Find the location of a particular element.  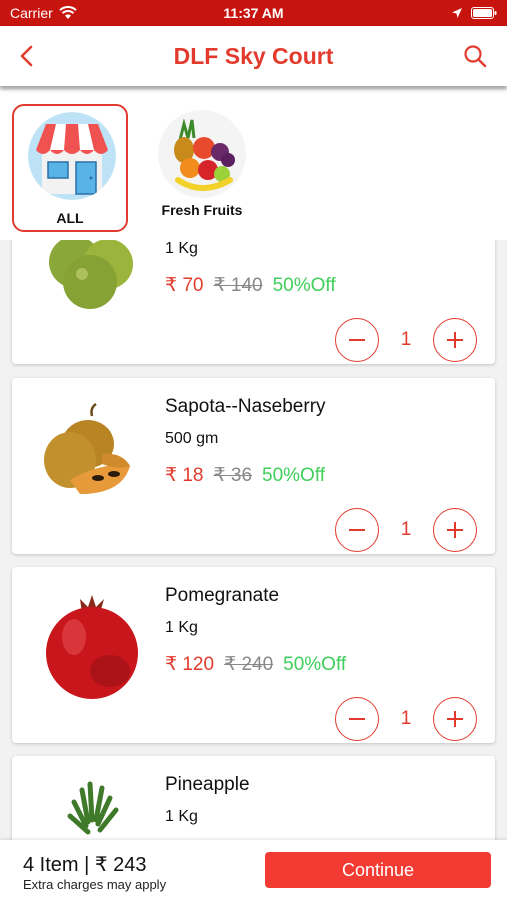

product-name: Pineapple is located at coordinates (207, 784).